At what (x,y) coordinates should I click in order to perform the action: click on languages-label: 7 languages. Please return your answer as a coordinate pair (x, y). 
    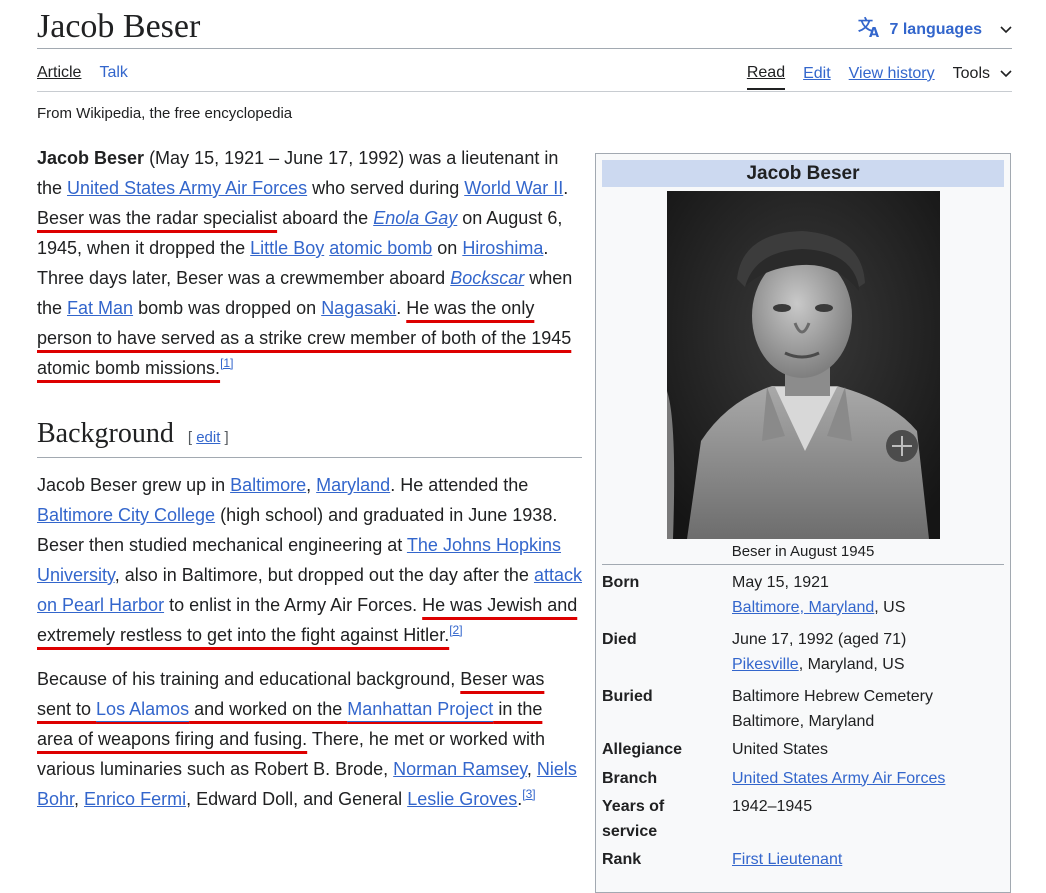
    Looking at the image, I should click on (935, 29).